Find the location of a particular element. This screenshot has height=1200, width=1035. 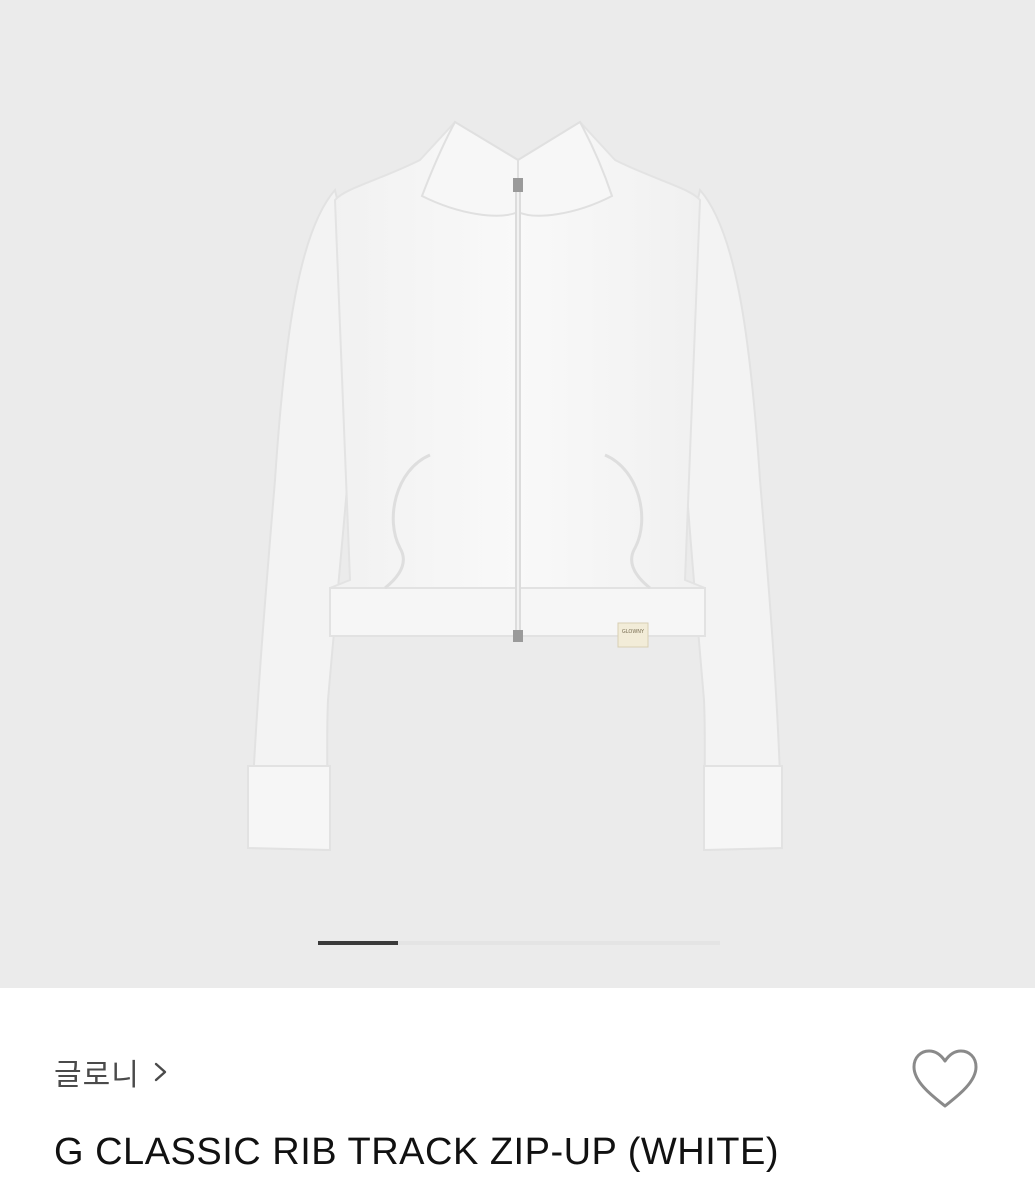

heart-outline-icon is located at coordinates (945, 1079).